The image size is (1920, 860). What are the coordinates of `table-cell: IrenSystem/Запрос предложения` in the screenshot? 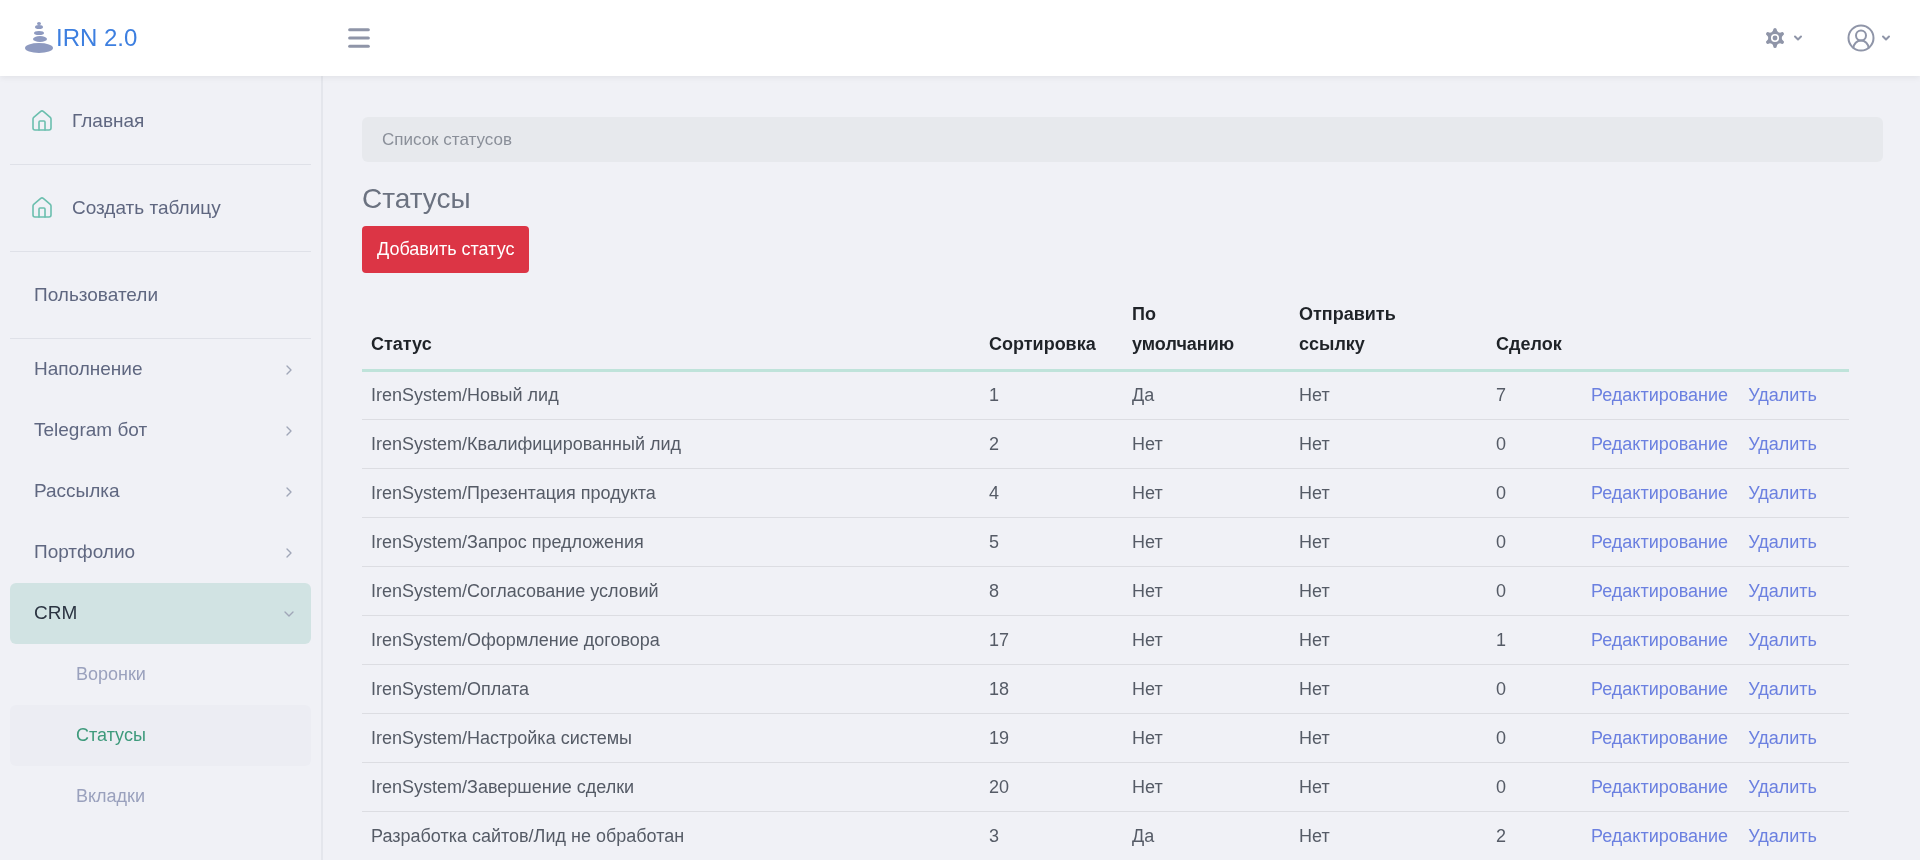 It's located at (507, 541).